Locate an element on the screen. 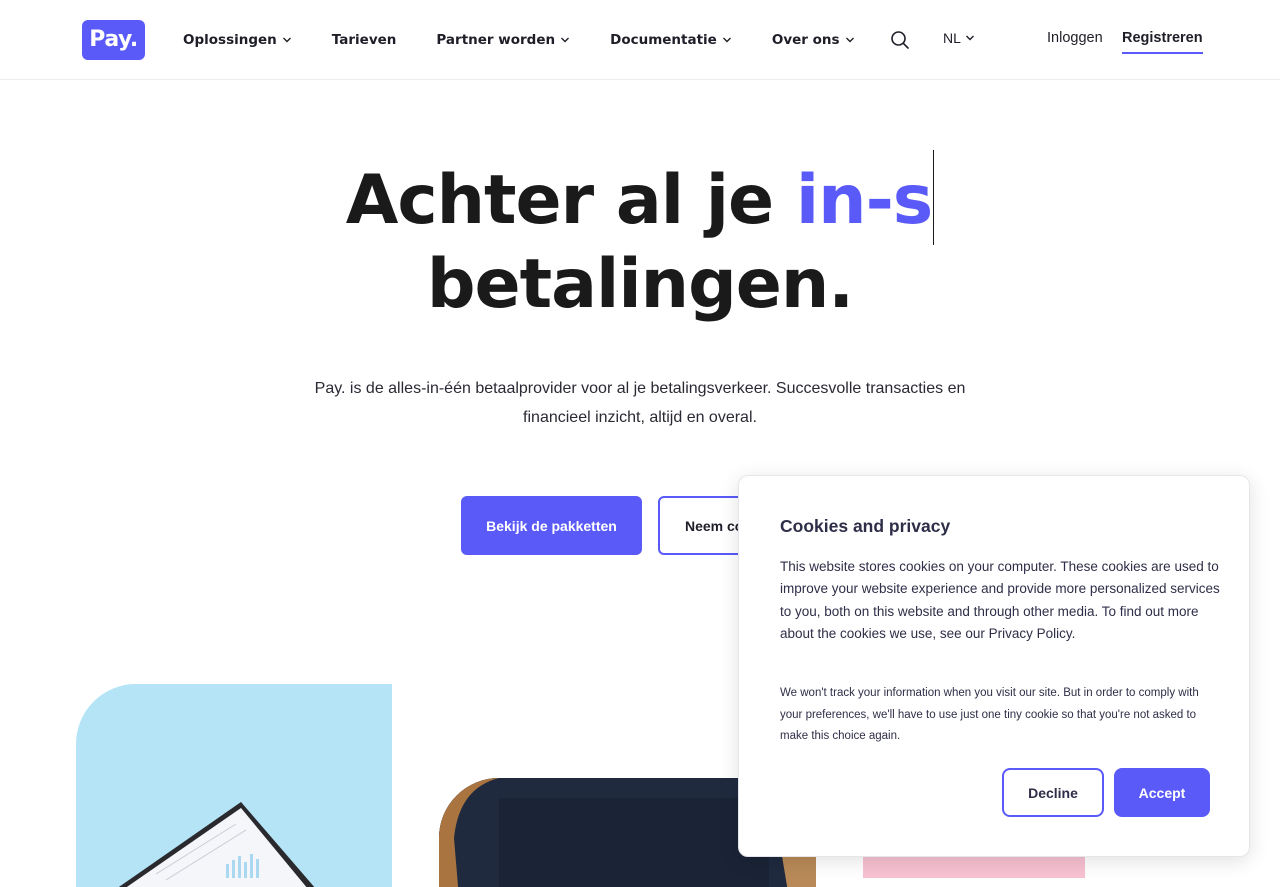 This screenshot has width=1280, height=887. view-packages-button: Bekijk de pakketten is located at coordinates (551, 525).